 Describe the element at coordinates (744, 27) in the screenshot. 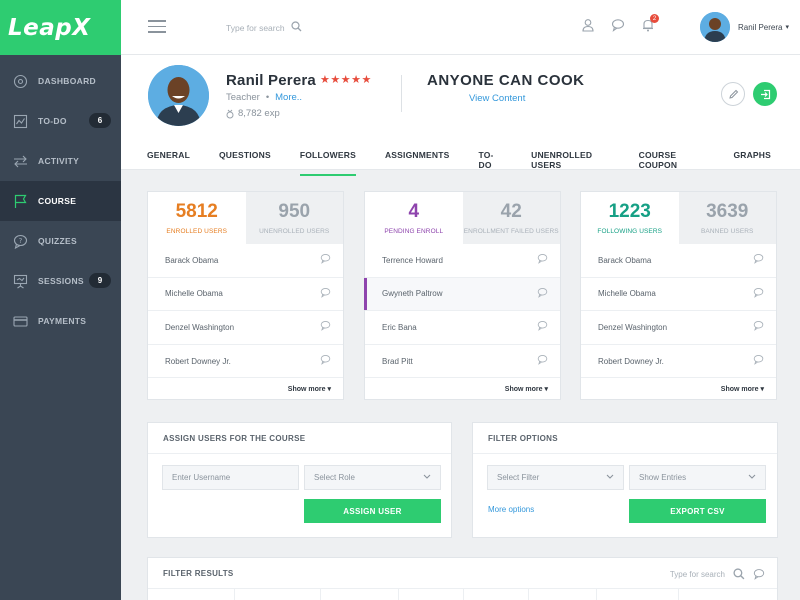

I see `user-menu: Ranil Perera ▾` at that location.